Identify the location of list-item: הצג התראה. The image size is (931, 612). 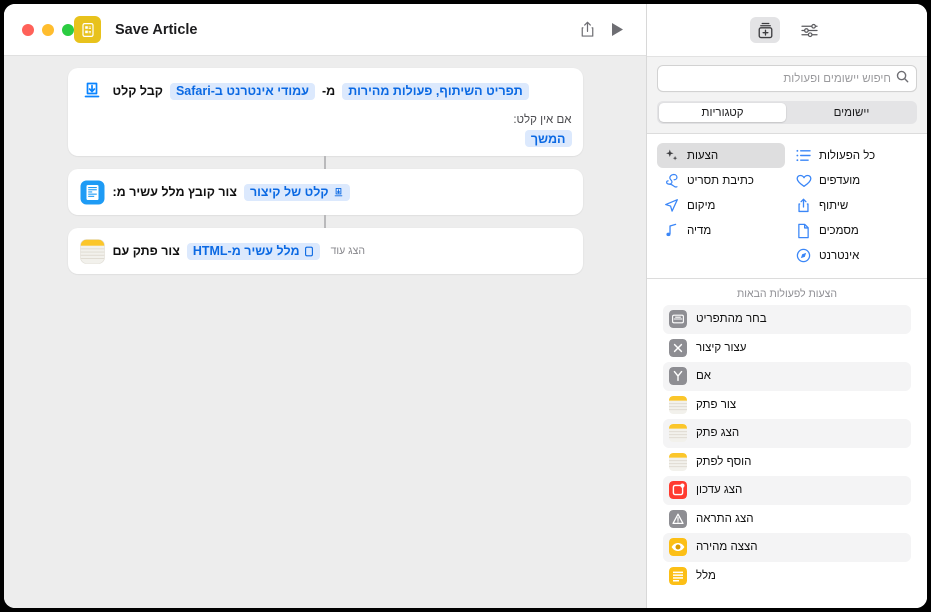
(787, 519).